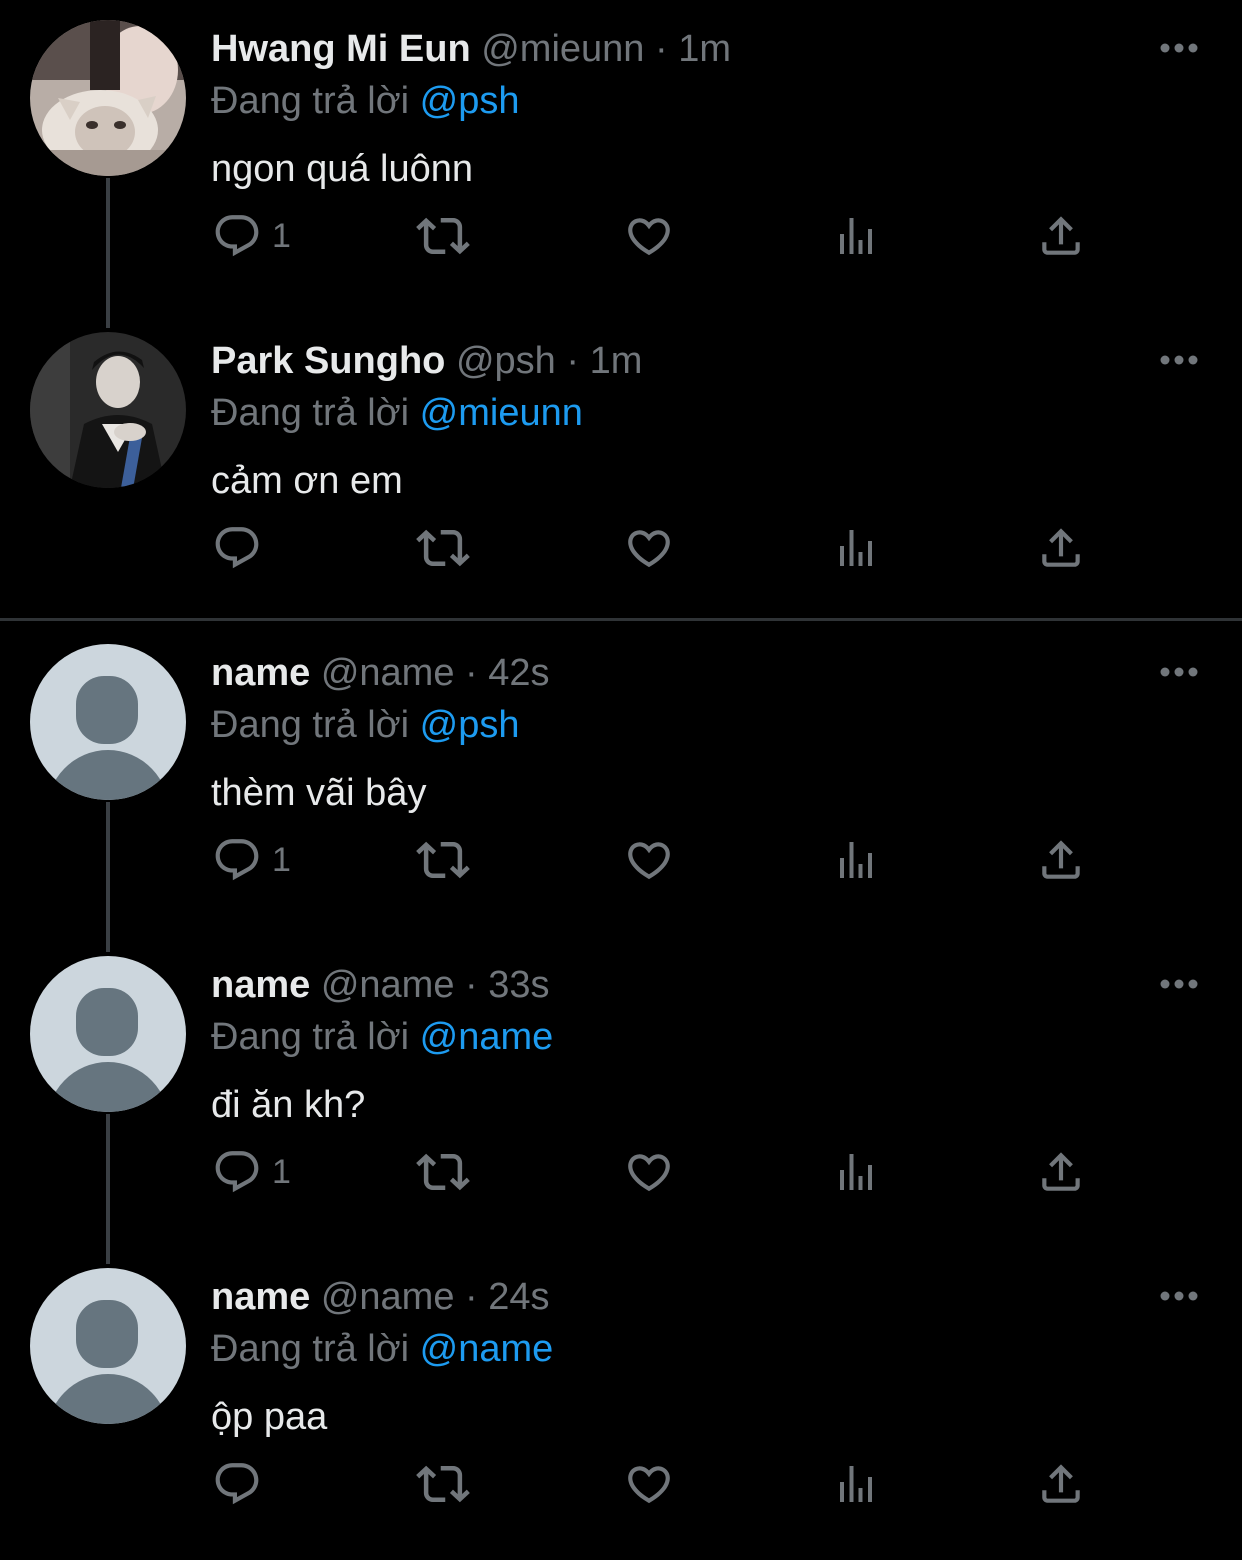  What do you see at coordinates (518, 985) in the screenshot?
I see `timestamp: 33s` at bounding box center [518, 985].